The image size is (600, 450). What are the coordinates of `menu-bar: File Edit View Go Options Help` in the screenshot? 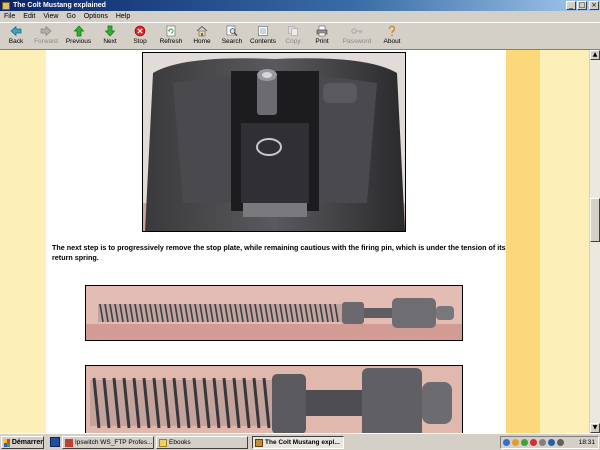 It's located at (300, 16).